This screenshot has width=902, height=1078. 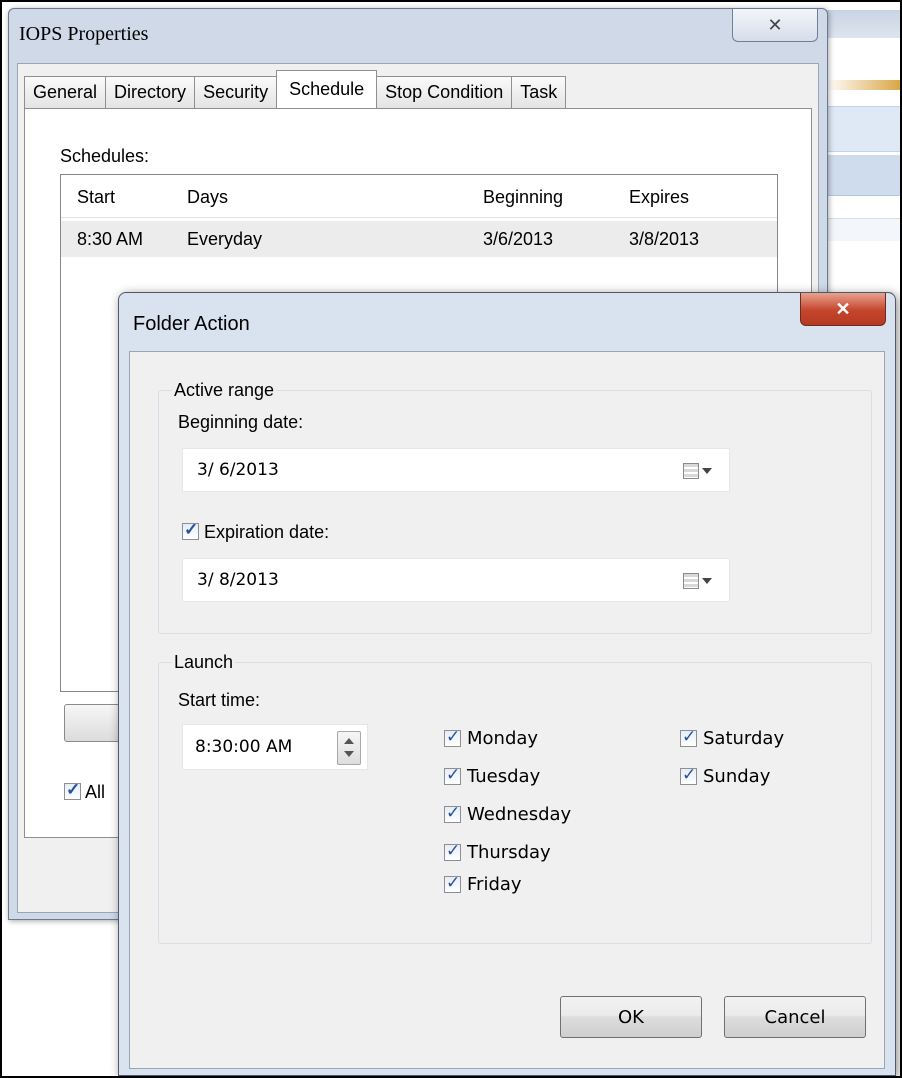 I want to click on tab-security: Security, so click(x=236, y=92).